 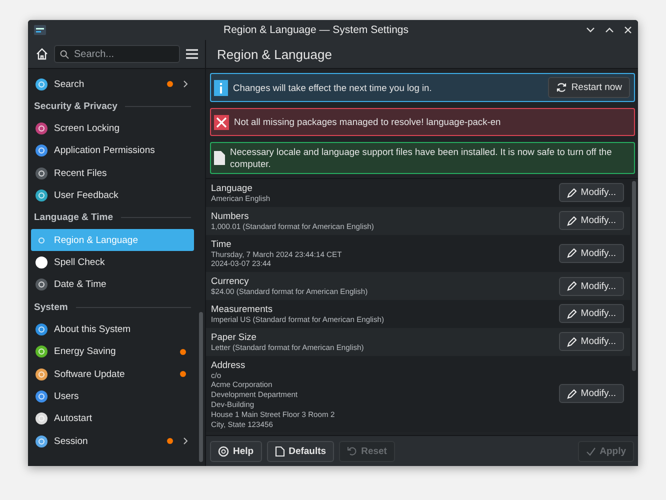 I want to click on section-heading: System, so click(x=51, y=307).